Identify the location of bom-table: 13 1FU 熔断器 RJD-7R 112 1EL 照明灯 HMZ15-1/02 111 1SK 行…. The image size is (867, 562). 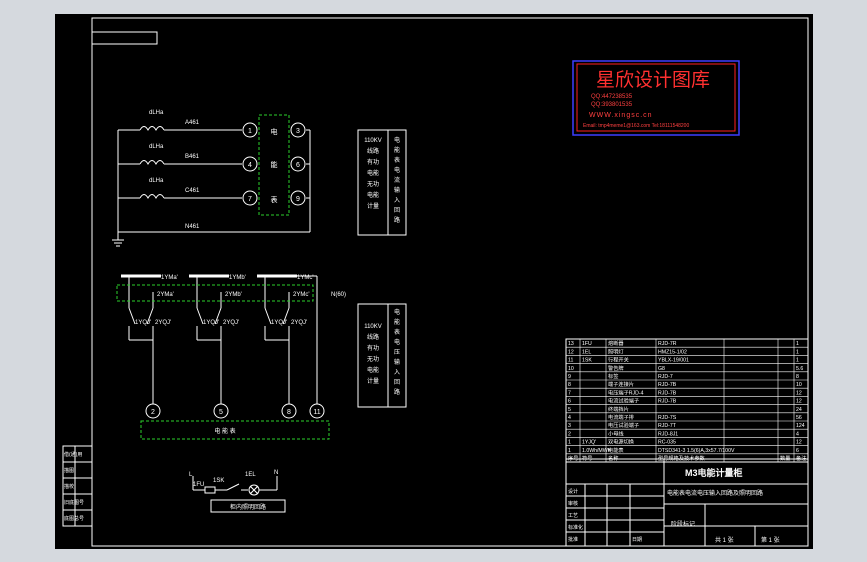
(687, 400).